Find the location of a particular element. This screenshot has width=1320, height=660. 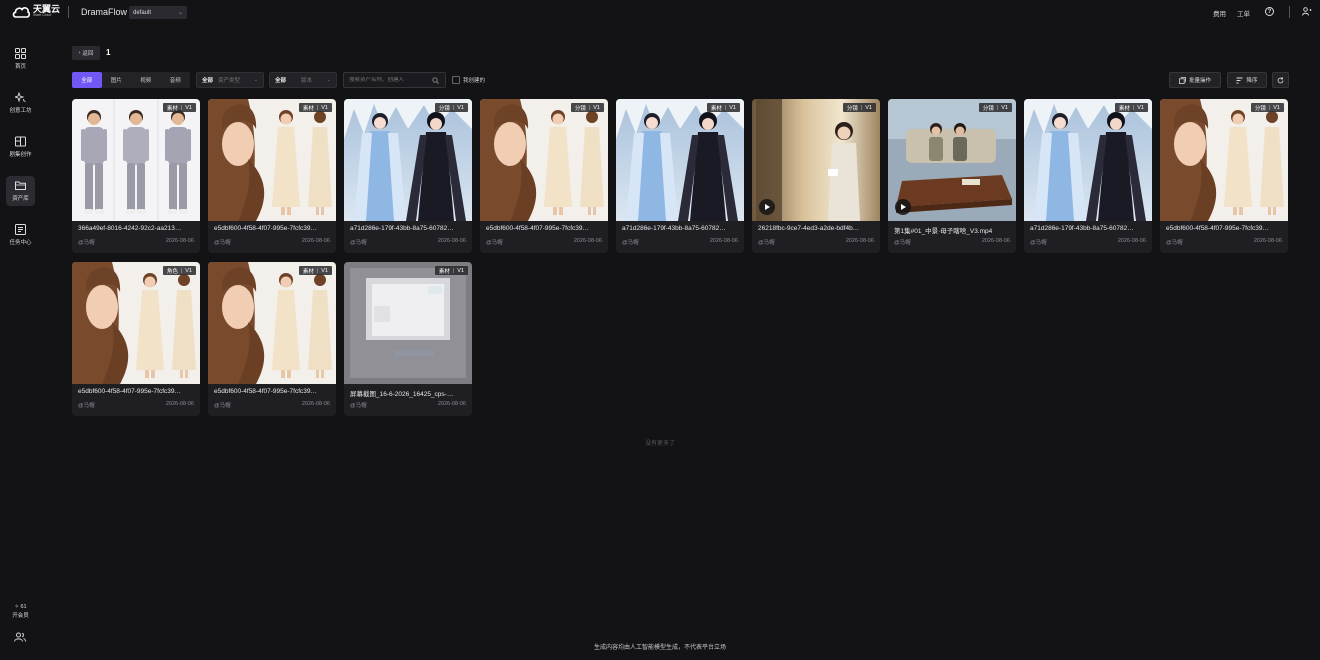

task-list-icon is located at coordinates (20, 229).